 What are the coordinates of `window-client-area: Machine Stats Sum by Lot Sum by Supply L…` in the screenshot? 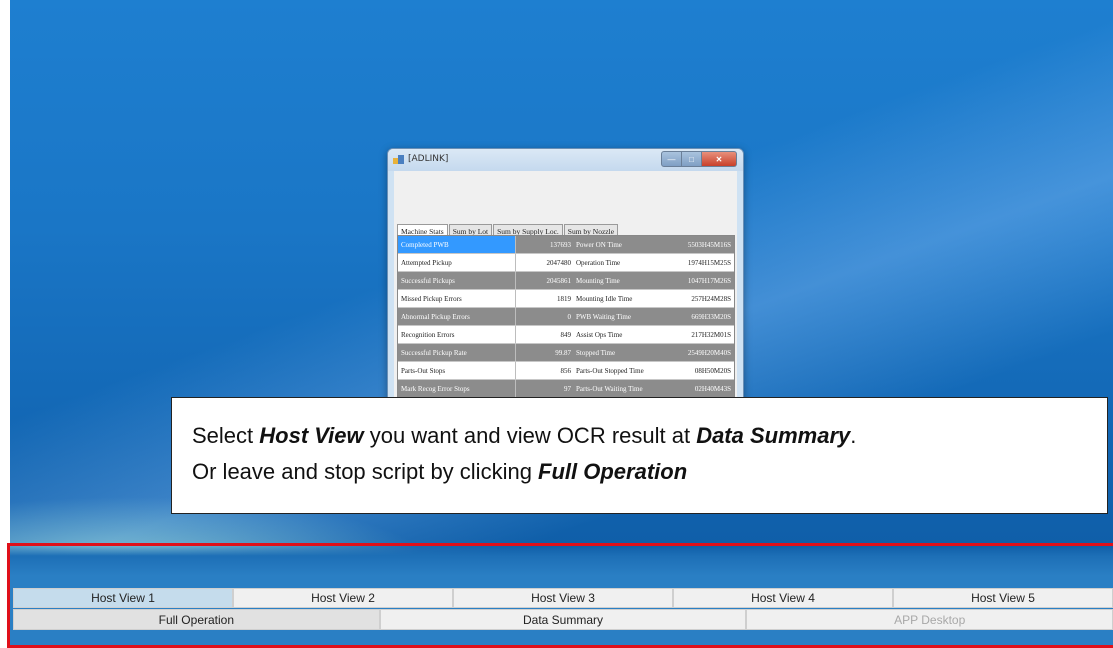 It's located at (565, 287).